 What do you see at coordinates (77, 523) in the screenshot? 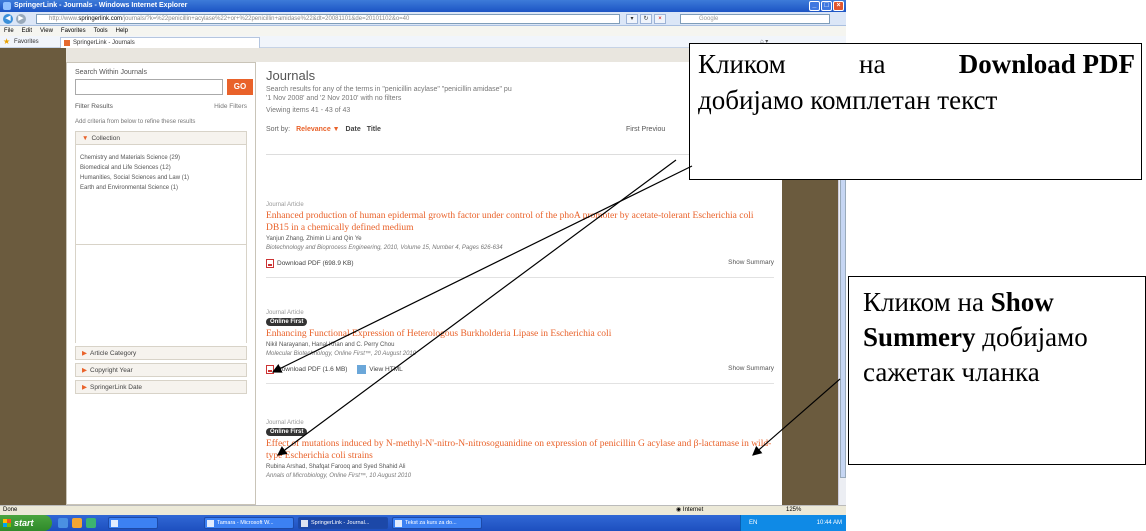
I see `mail-quicklaunch-icon` at bounding box center [77, 523].